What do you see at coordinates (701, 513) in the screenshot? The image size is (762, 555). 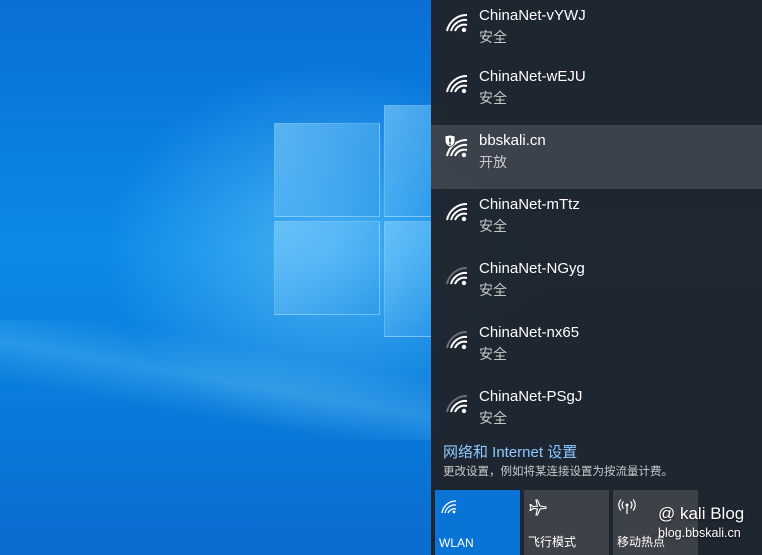 I see `watermark-title: @ kali Blog` at bounding box center [701, 513].